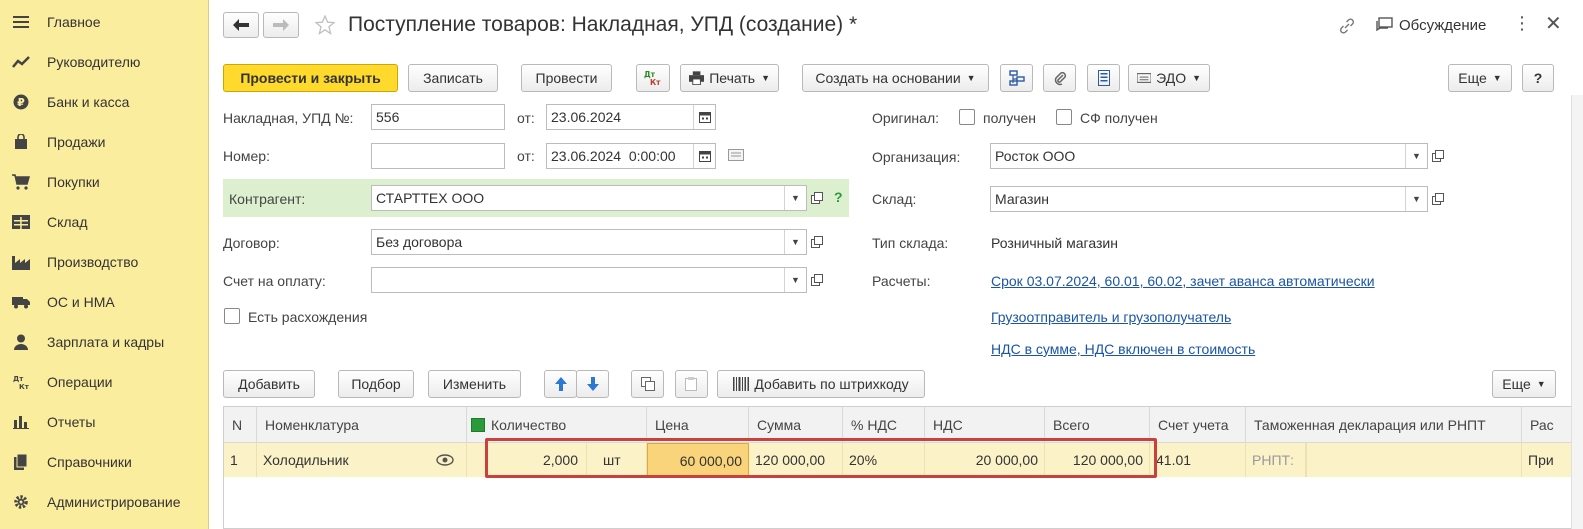 The width and height of the screenshot is (1583, 529). I want to click on column-header-nomenclature: Номенклатура, so click(362, 425).